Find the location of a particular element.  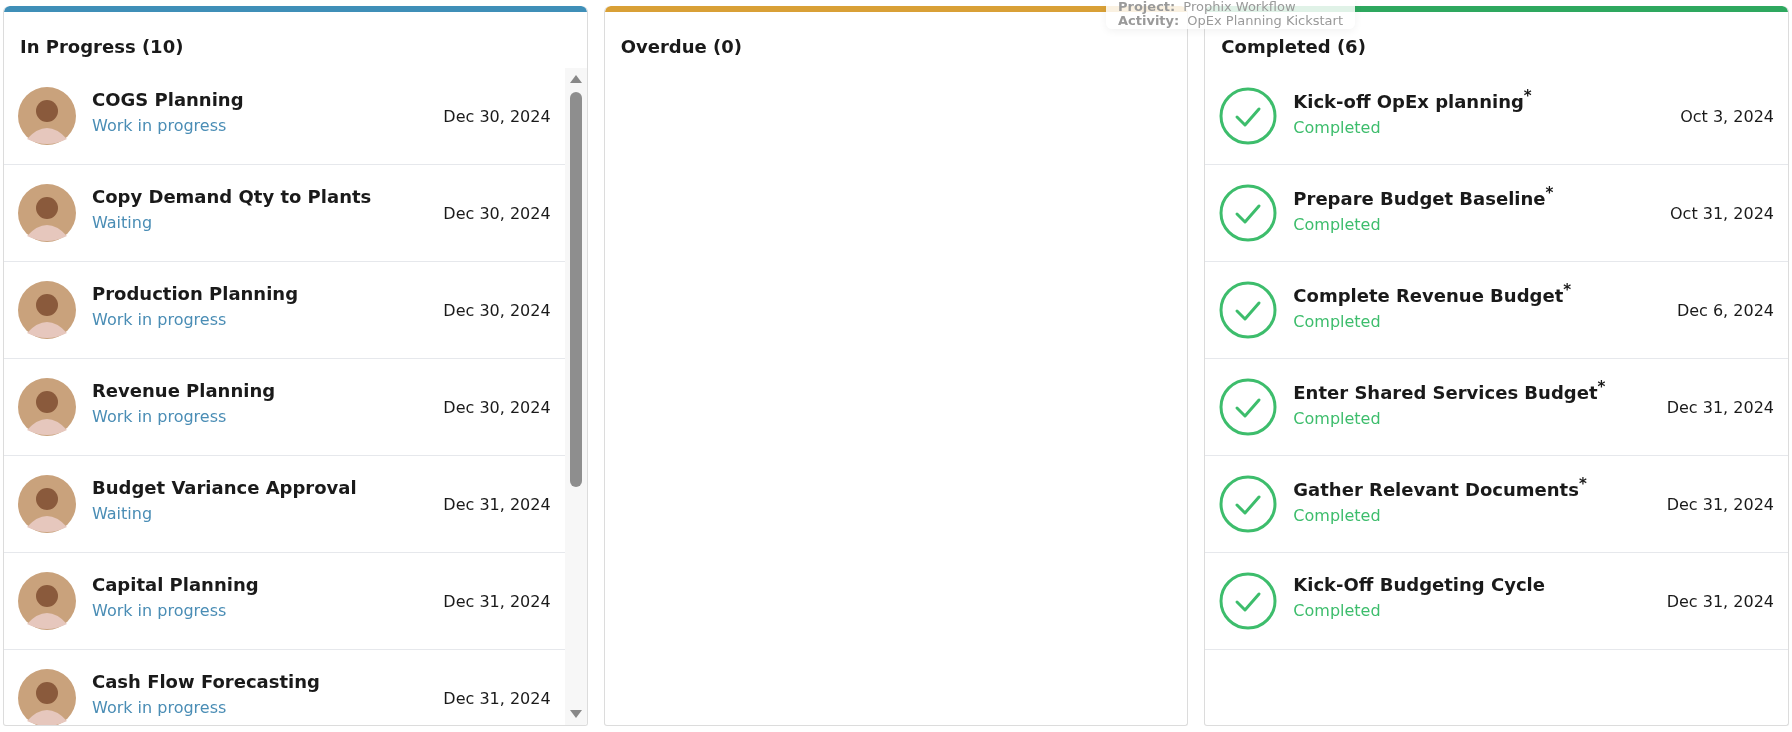

task-title: Kick-off OpEx planning$^{*}$ is located at coordinates (1413, 99).